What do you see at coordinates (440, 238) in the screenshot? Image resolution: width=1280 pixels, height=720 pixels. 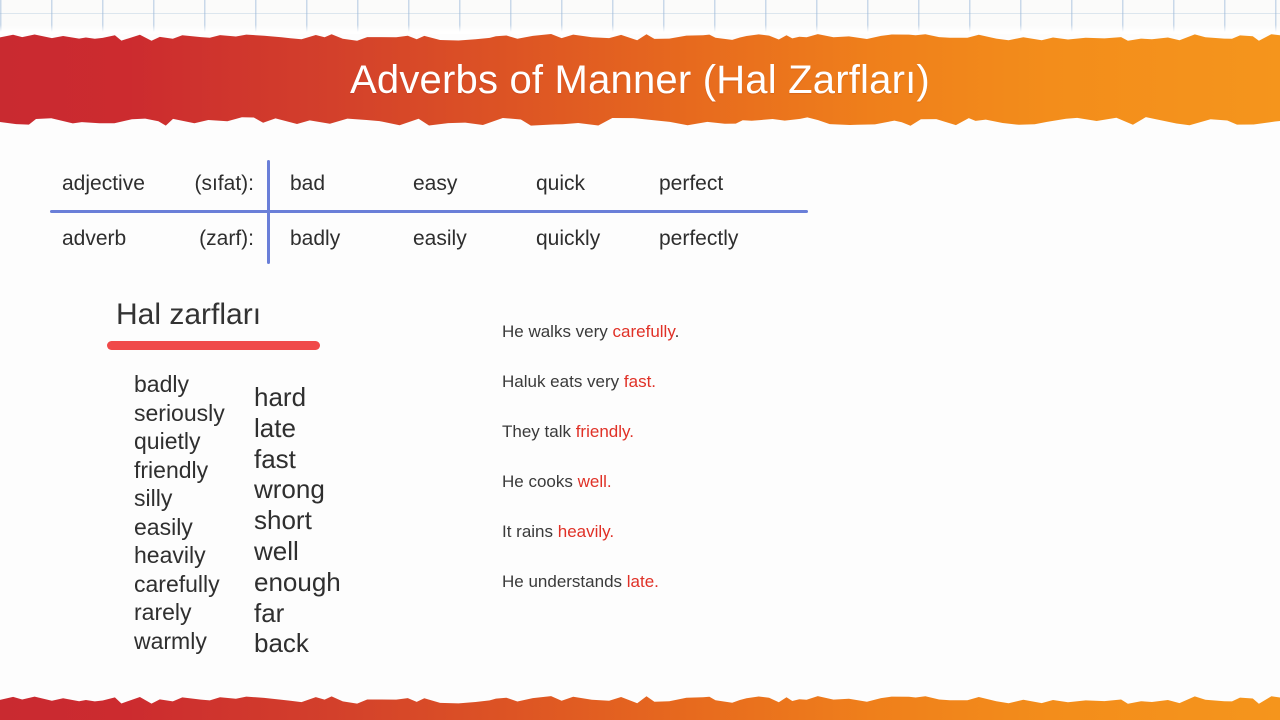 I see `table-cell: easily` at bounding box center [440, 238].